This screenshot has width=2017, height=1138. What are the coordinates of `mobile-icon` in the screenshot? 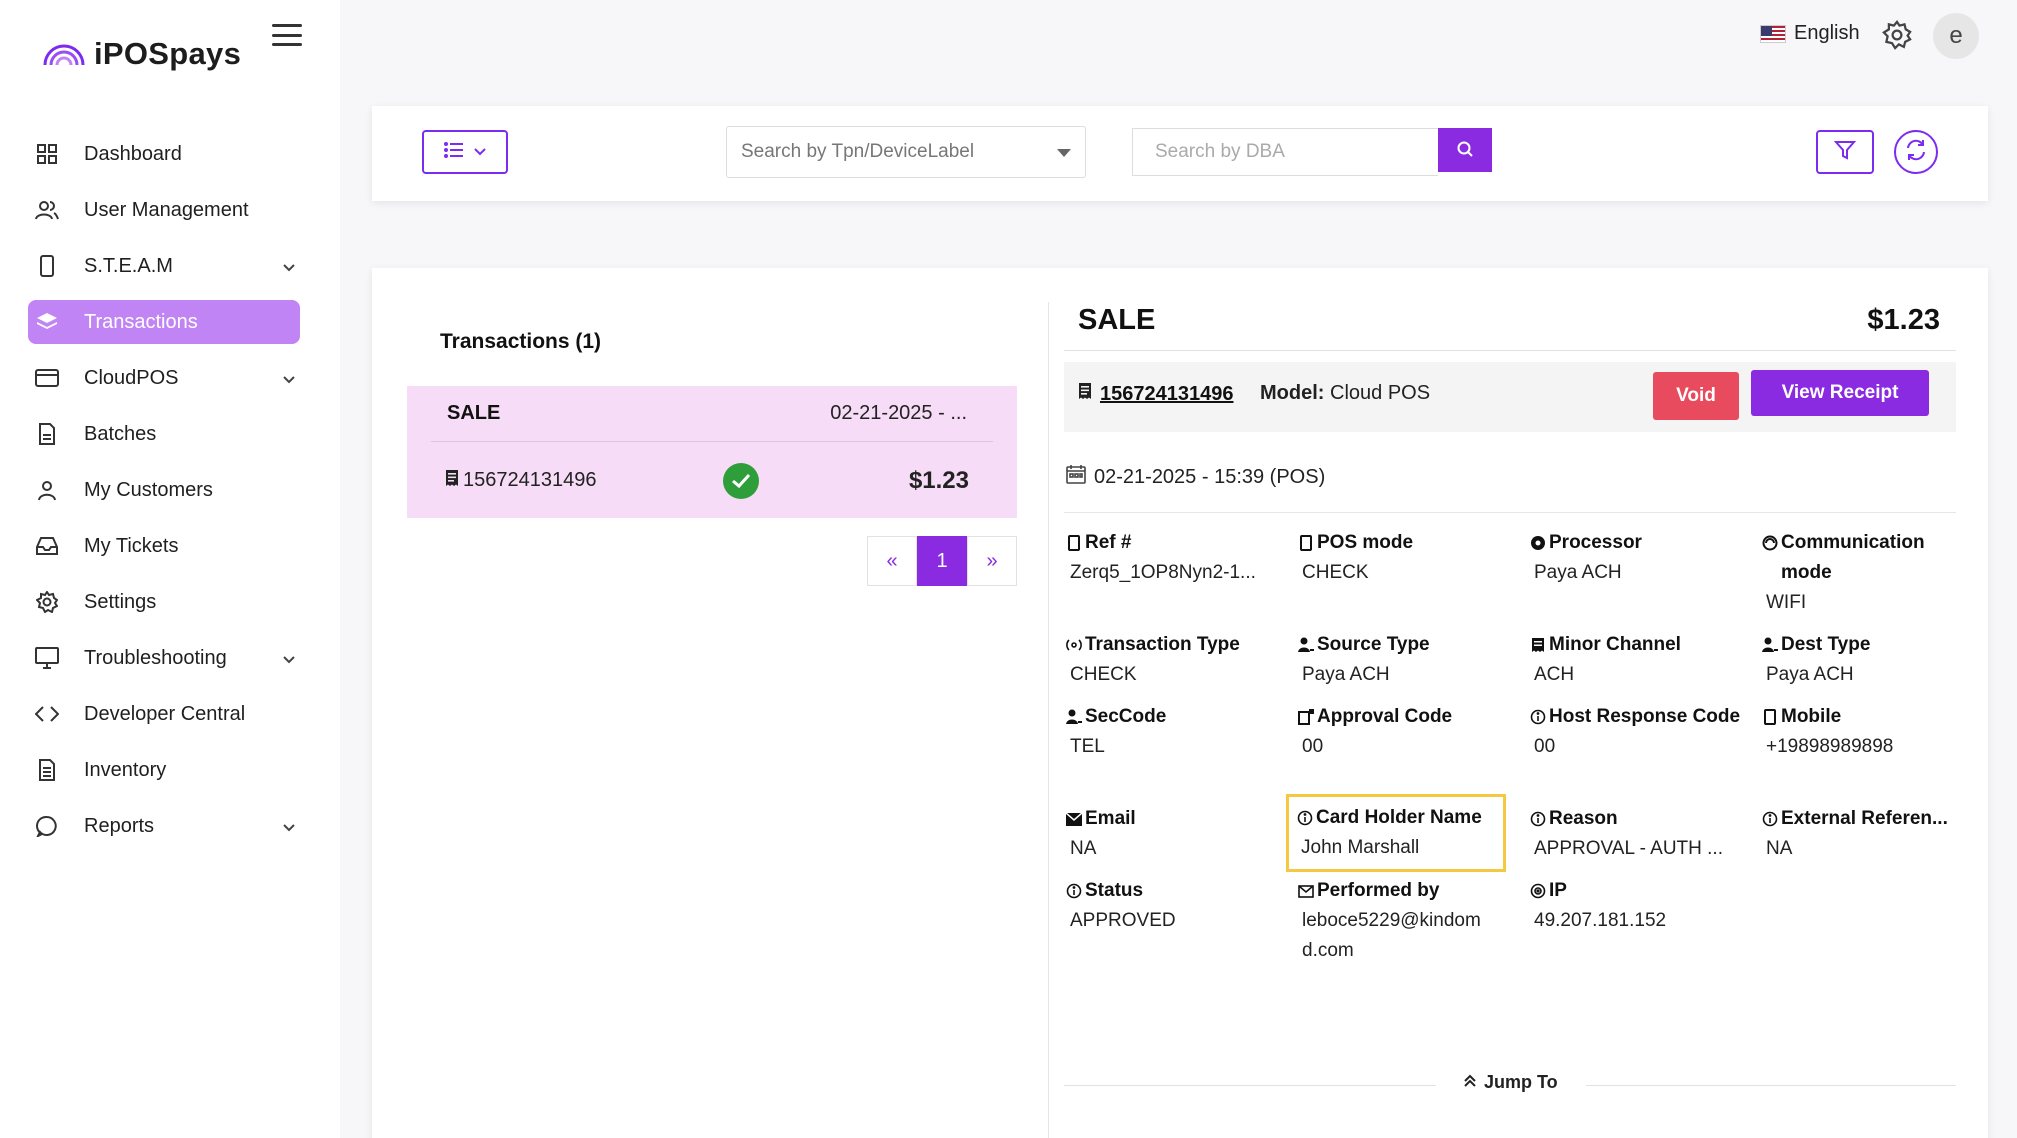 It's located at (1770, 717).